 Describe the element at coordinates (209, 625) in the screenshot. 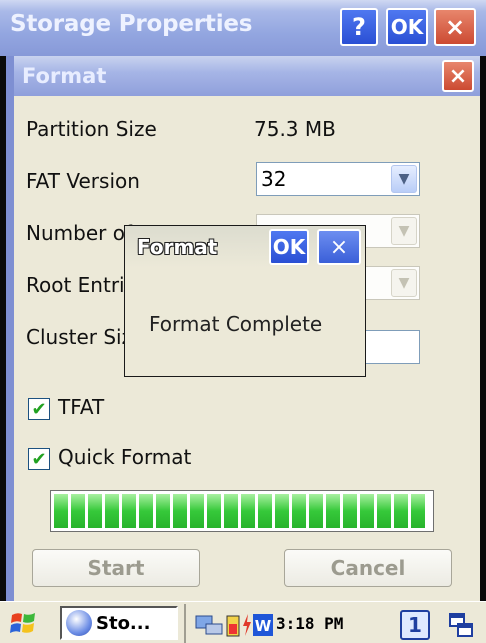

I see `network-icon` at that location.